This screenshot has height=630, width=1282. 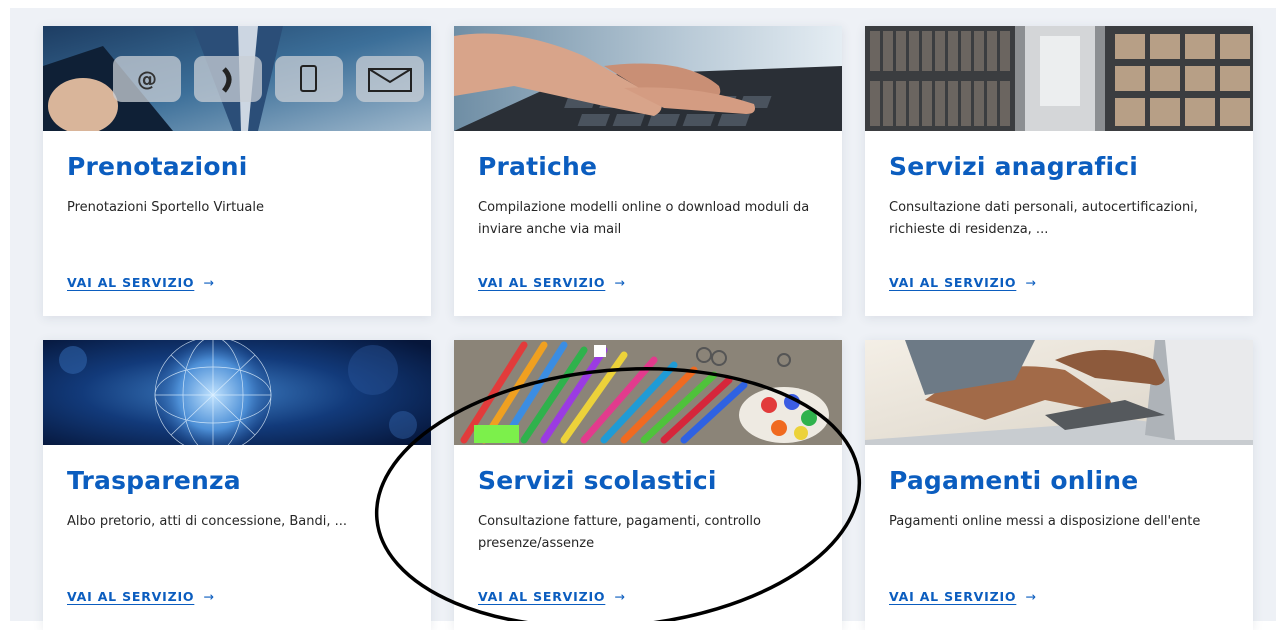 I want to click on archive-shelves-image, so click(x=1059, y=78).